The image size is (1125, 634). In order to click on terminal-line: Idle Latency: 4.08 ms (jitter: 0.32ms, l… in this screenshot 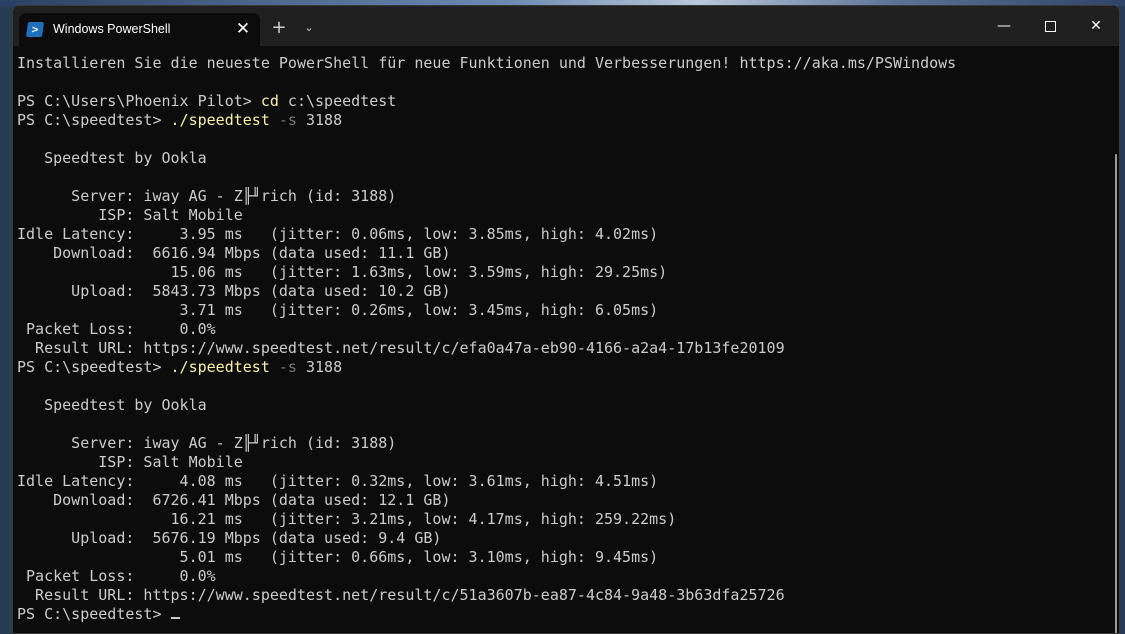, I will do `click(486, 481)`.